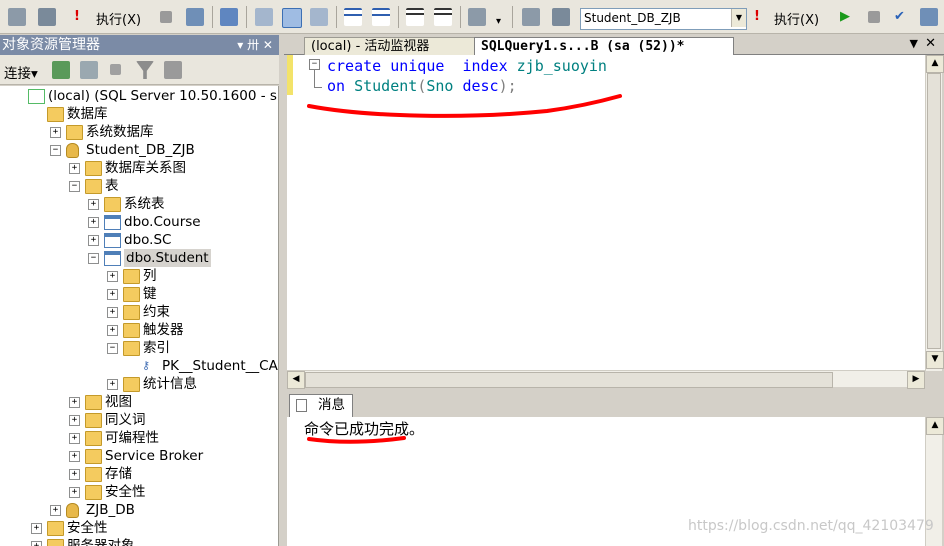 This screenshot has height=546, width=944. I want to click on connect-icon, so click(61, 70).